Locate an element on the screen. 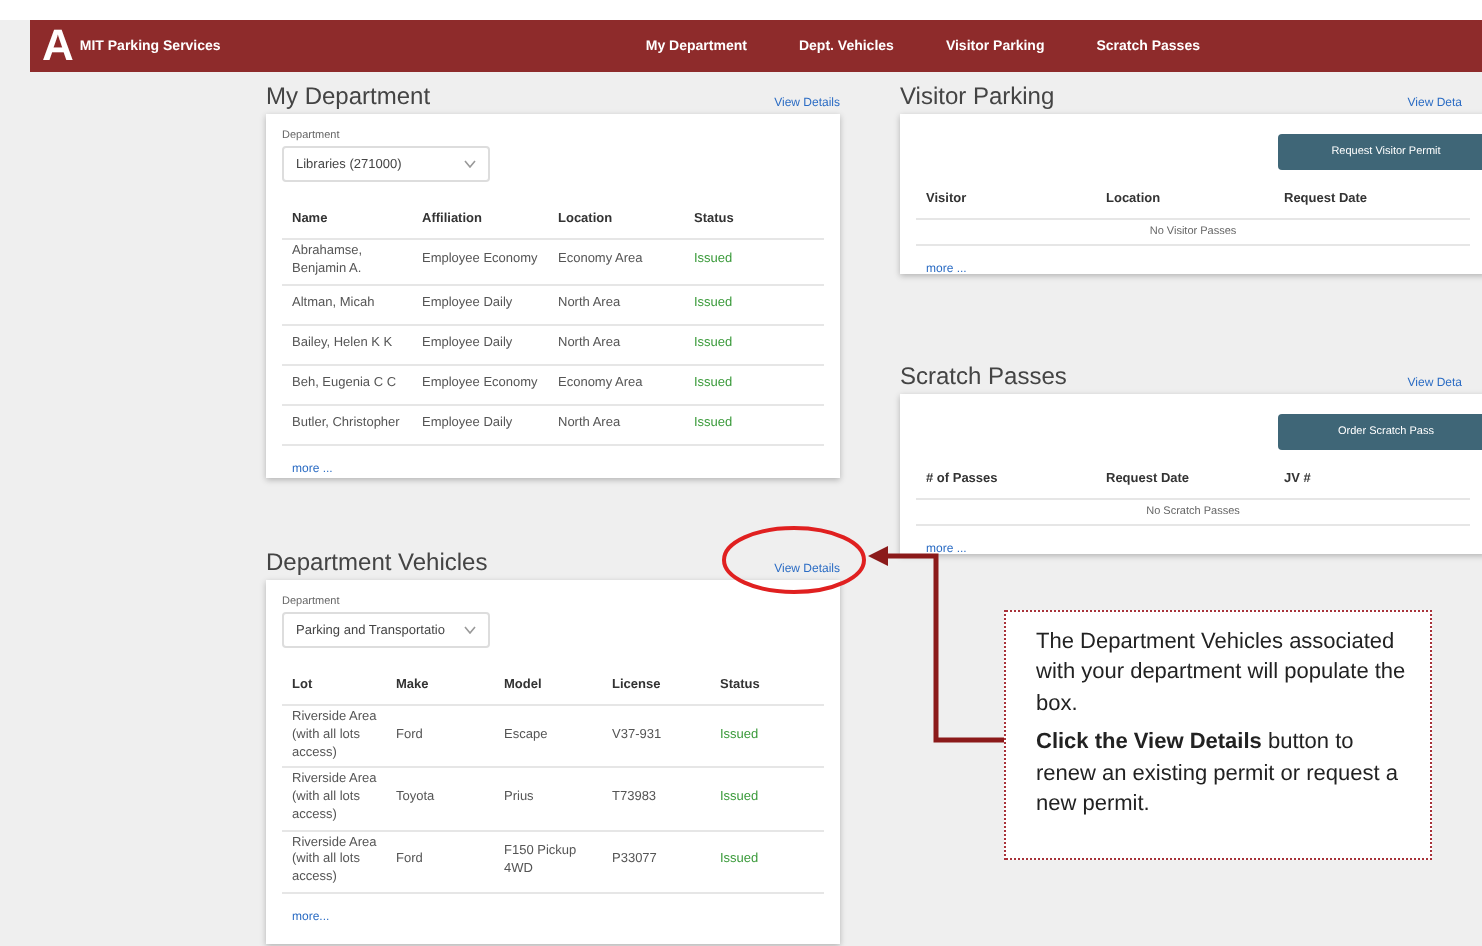 The image size is (1482, 946). section-title: Department Vehicles is located at coordinates (377, 562).